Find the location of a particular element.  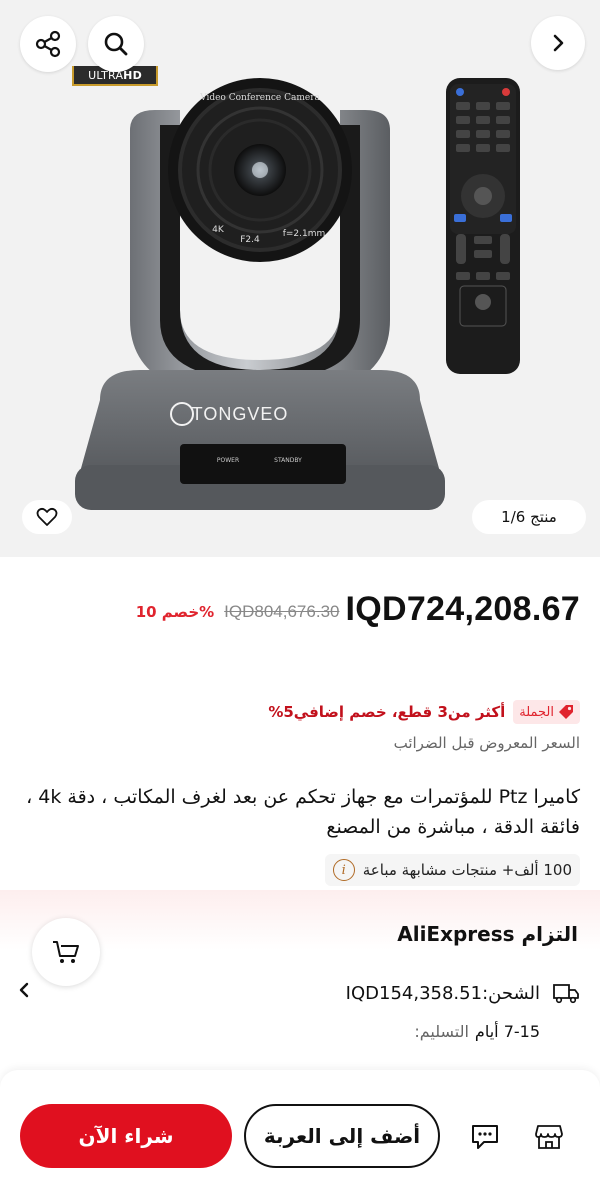

delivery-row: التسليم: 7-15 أيام is located at coordinates (477, 1031).